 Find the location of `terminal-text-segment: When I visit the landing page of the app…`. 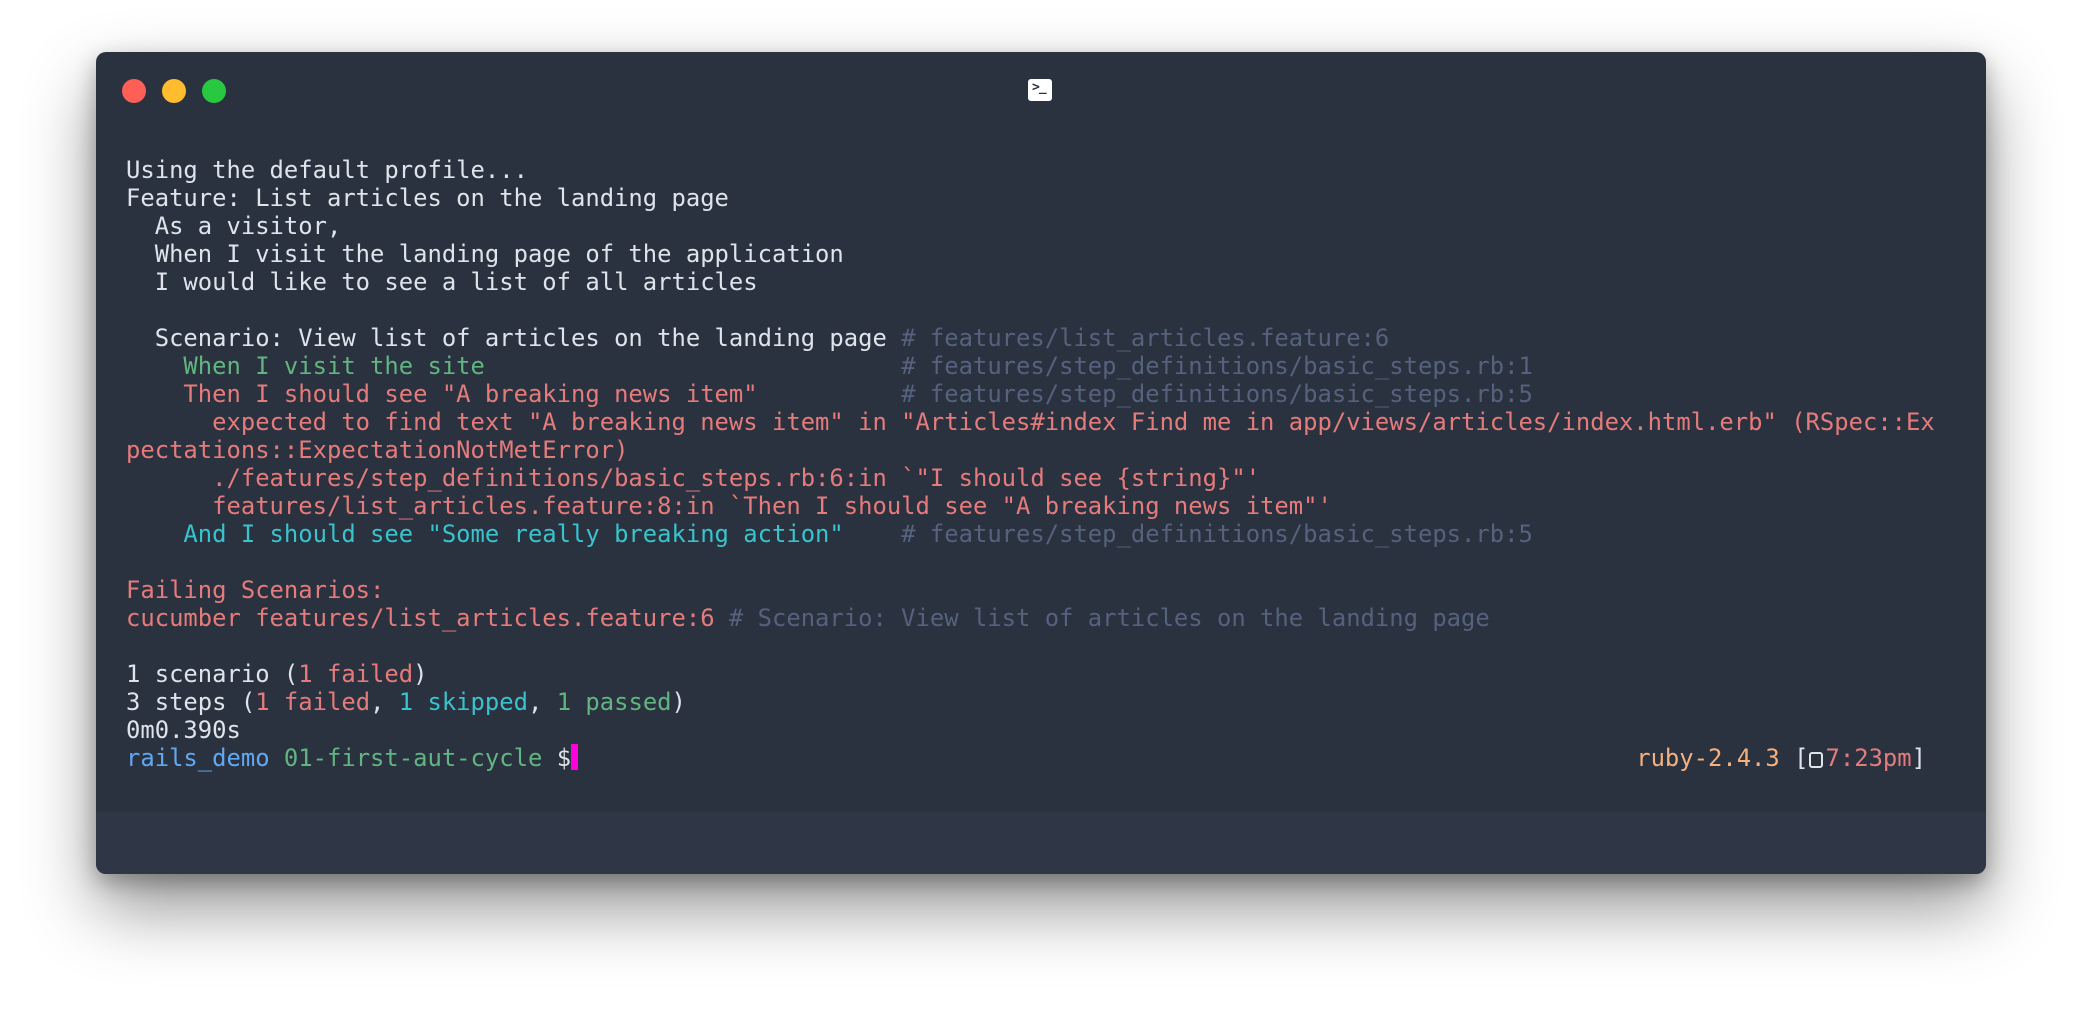

terminal-text-segment: When I visit the landing page of the app… is located at coordinates (485, 254).